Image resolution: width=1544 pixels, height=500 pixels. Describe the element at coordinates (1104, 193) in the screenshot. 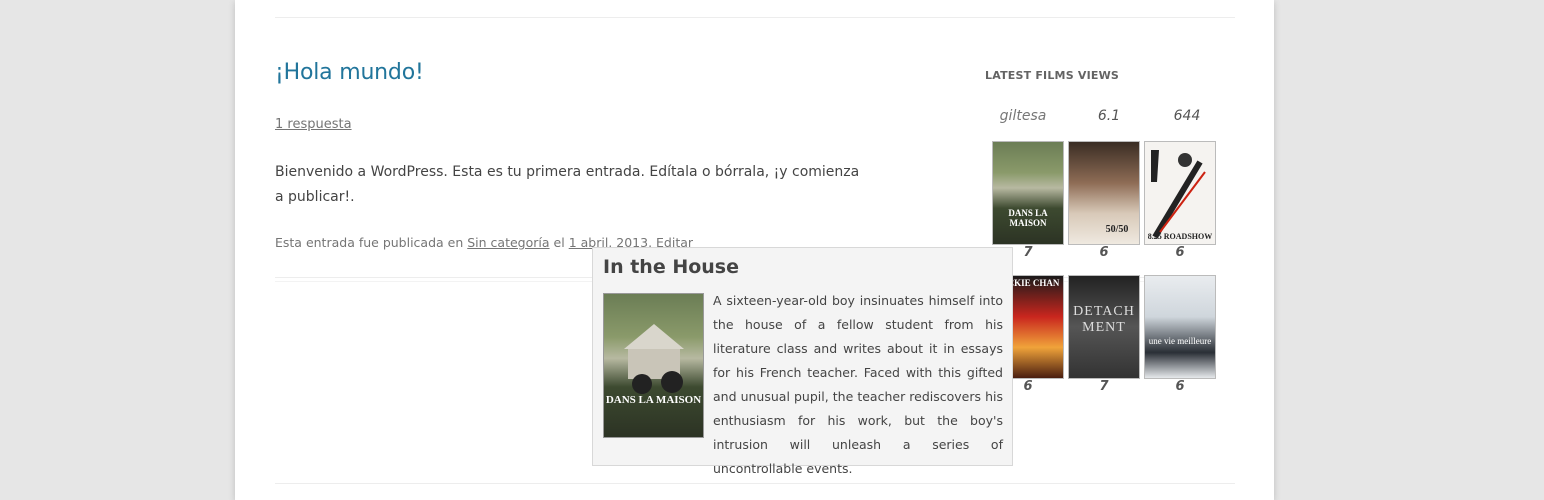

I see `film-poster-50-50: 50/50` at that location.